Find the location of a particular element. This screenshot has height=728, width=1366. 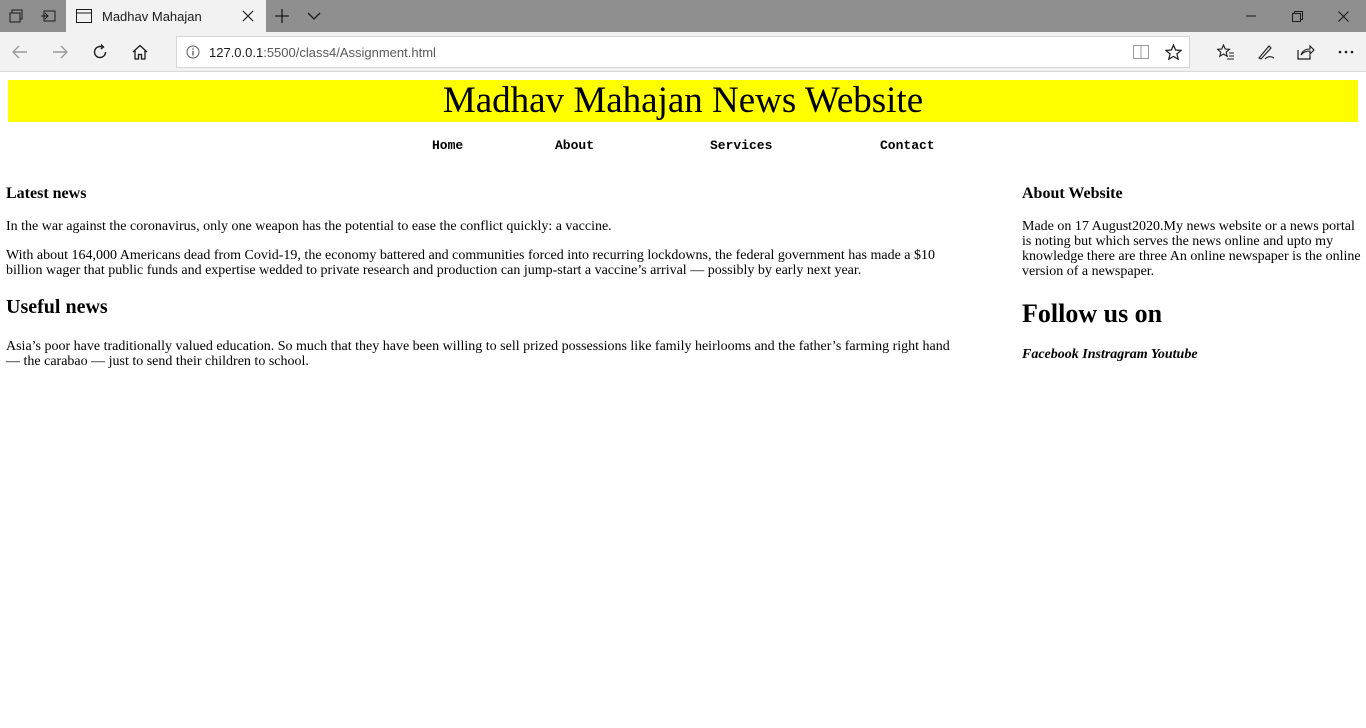

new-tab-icon is located at coordinates (282, 16).